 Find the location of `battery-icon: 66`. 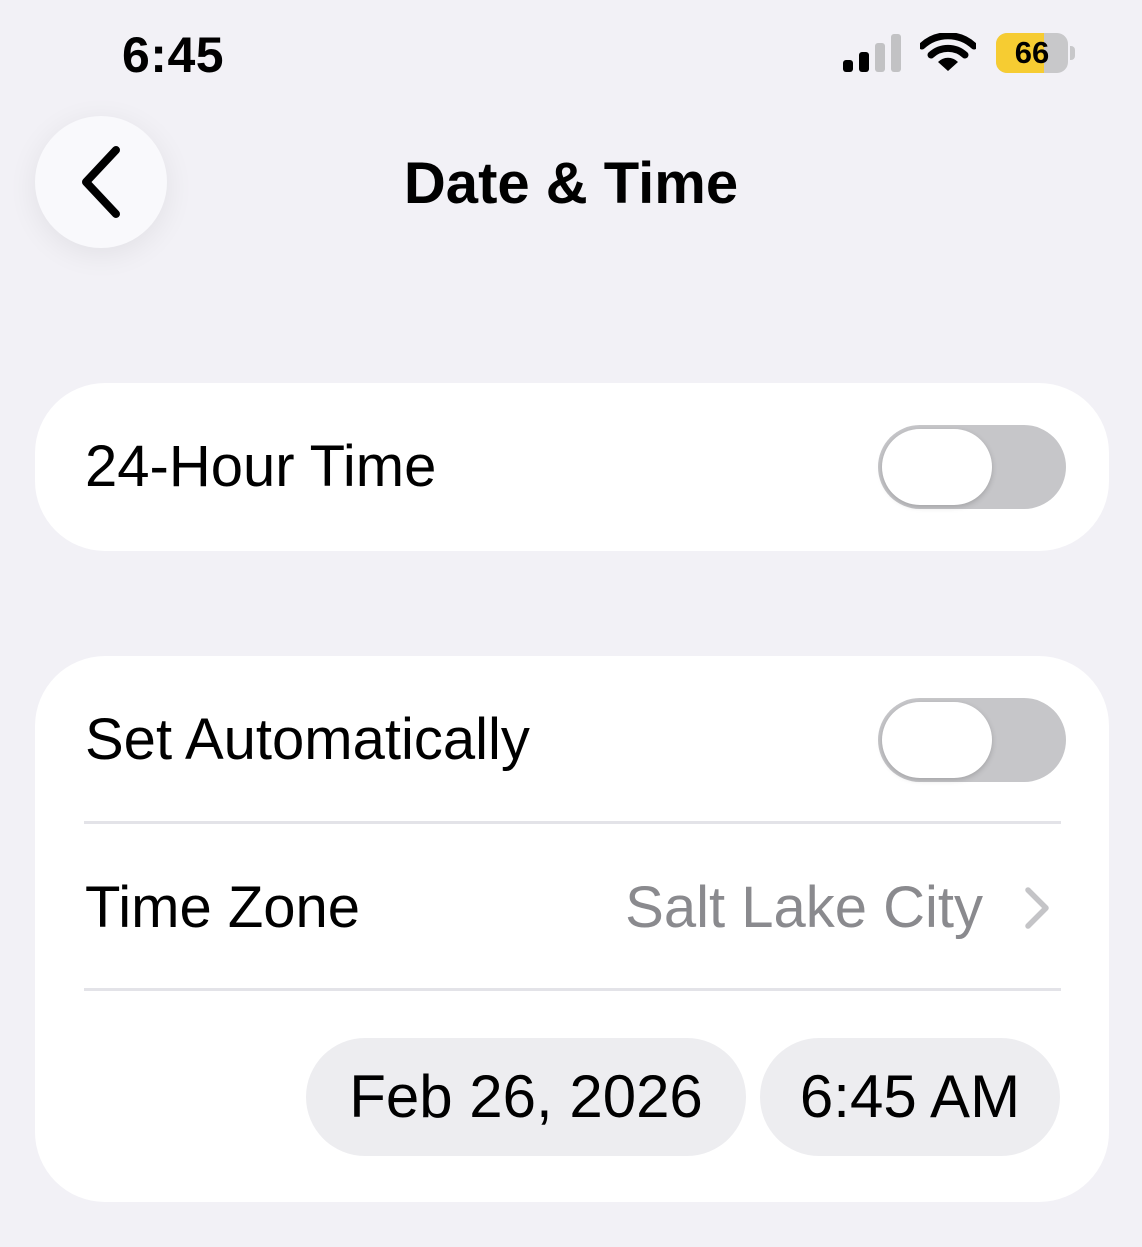

battery-icon: 66 is located at coordinates (1037, 53).